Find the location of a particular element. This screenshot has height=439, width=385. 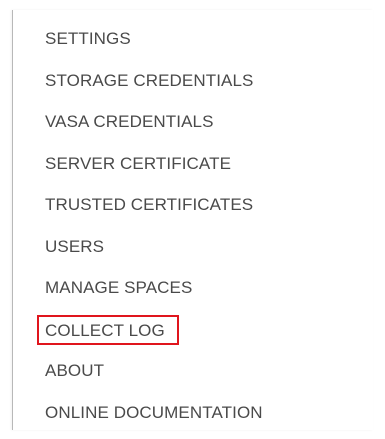

menu-item-label: ABOUT is located at coordinates (74, 371).